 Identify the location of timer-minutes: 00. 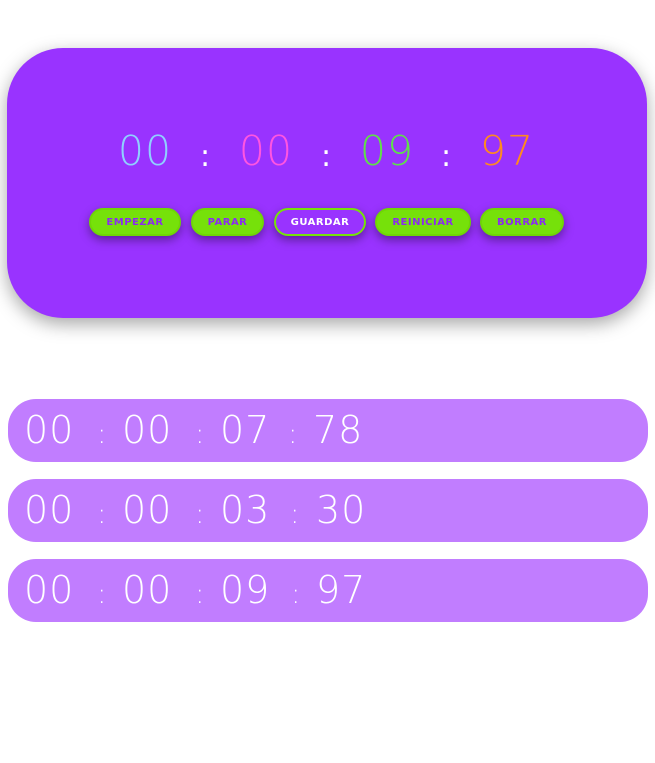
(266, 151).